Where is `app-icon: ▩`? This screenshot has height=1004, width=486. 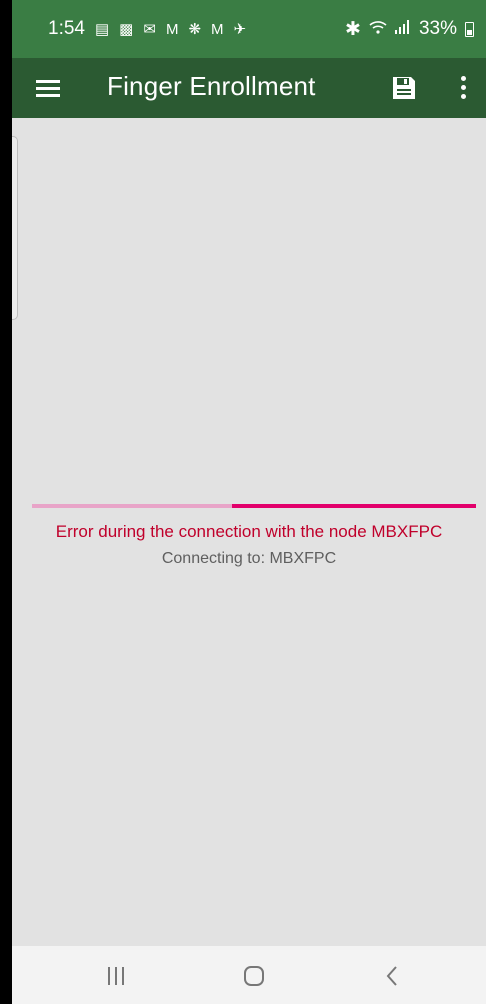
app-icon: ▩ is located at coordinates (126, 29).